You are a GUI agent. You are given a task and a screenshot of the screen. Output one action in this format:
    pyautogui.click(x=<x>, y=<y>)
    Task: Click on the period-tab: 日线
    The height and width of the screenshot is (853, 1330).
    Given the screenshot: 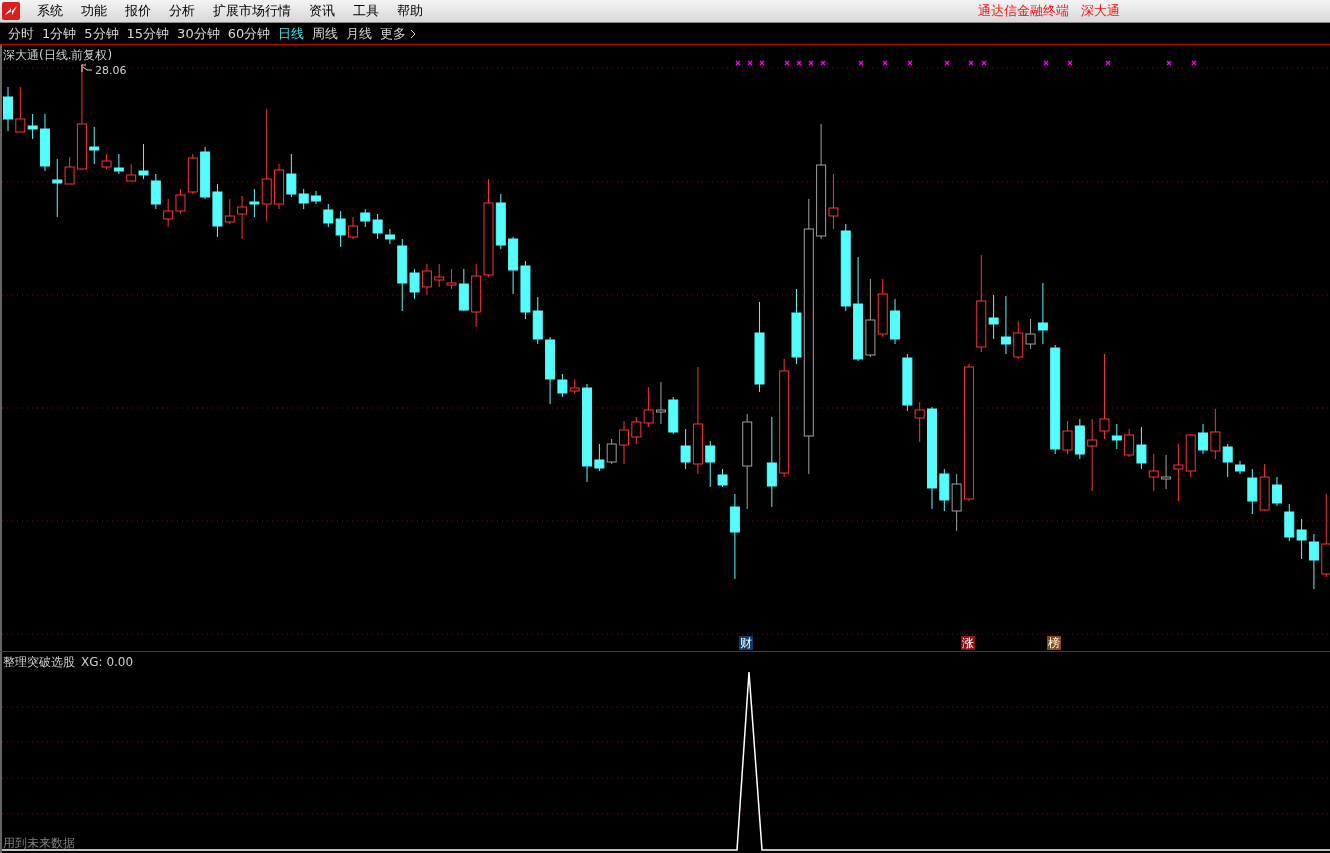 What is the action you would take?
    pyautogui.click(x=291, y=33)
    